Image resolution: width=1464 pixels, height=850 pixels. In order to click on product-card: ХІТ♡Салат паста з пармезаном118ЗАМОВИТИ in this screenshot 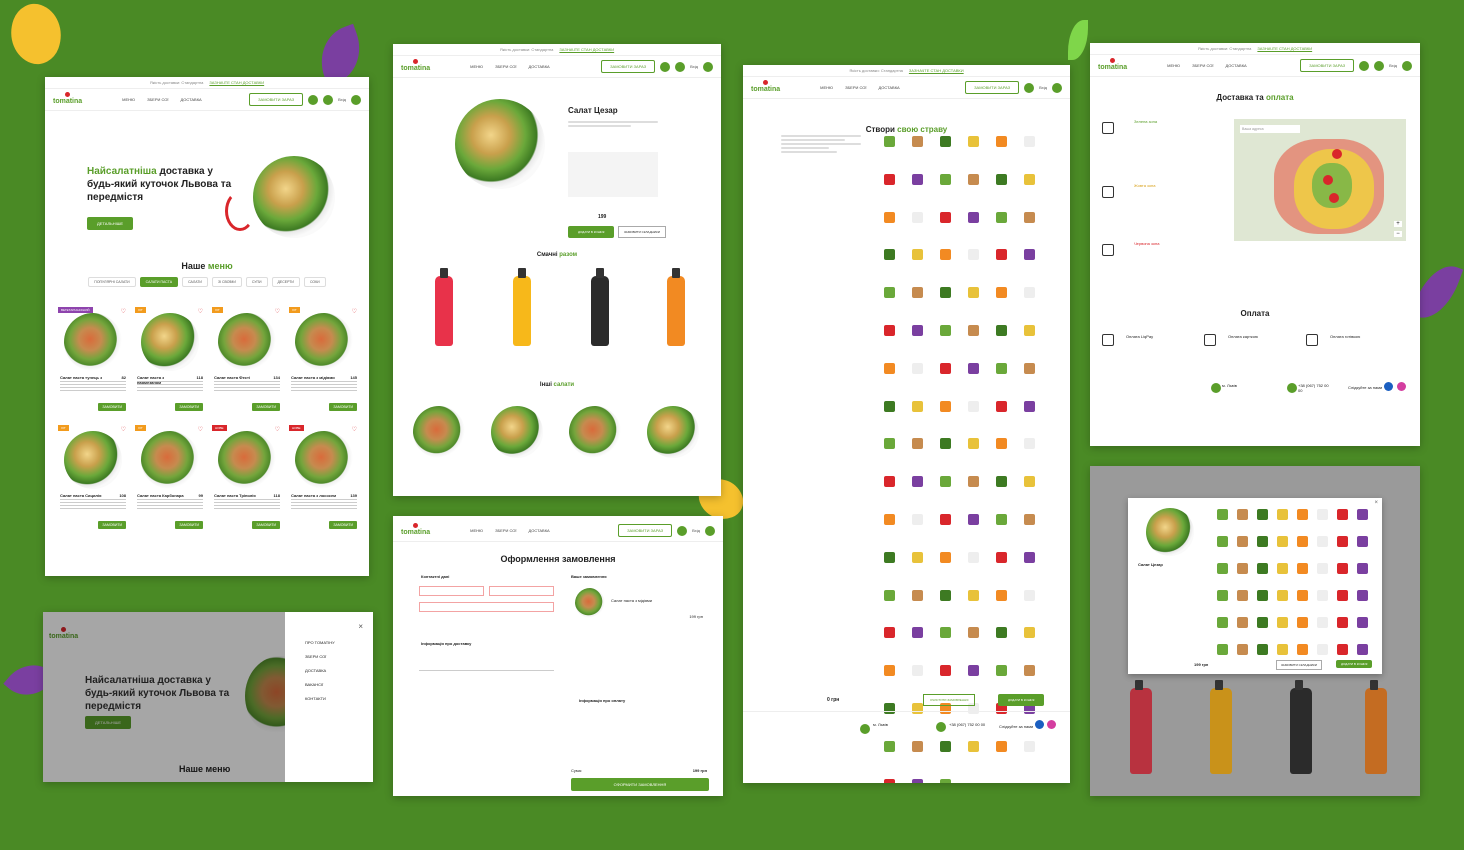, I will do `click(170, 363)`.